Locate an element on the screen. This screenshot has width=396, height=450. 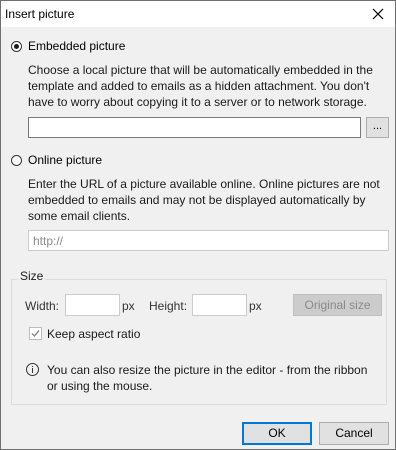
cancel-button: Cancel is located at coordinates (354, 433).